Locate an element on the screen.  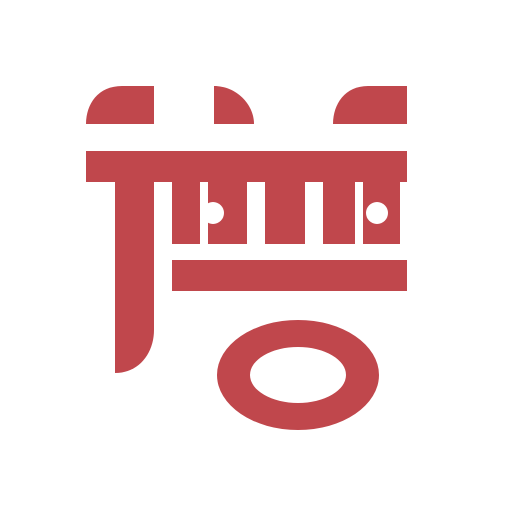
logo-bar-right is located at coordinates (295, 213).